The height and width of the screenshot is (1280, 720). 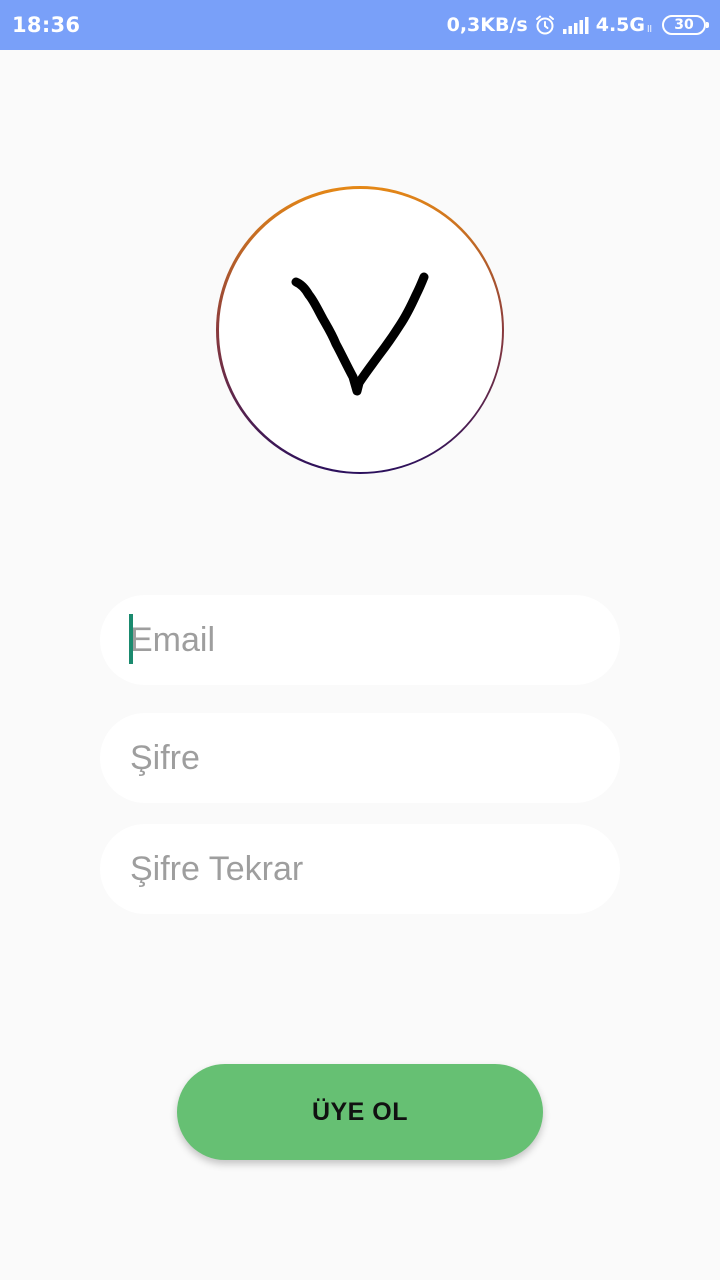 What do you see at coordinates (360, 25) in the screenshot?
I see `status-bar: 18:36 0,3KB/s 4.5G ll 30` at bounding box center [360, 25].